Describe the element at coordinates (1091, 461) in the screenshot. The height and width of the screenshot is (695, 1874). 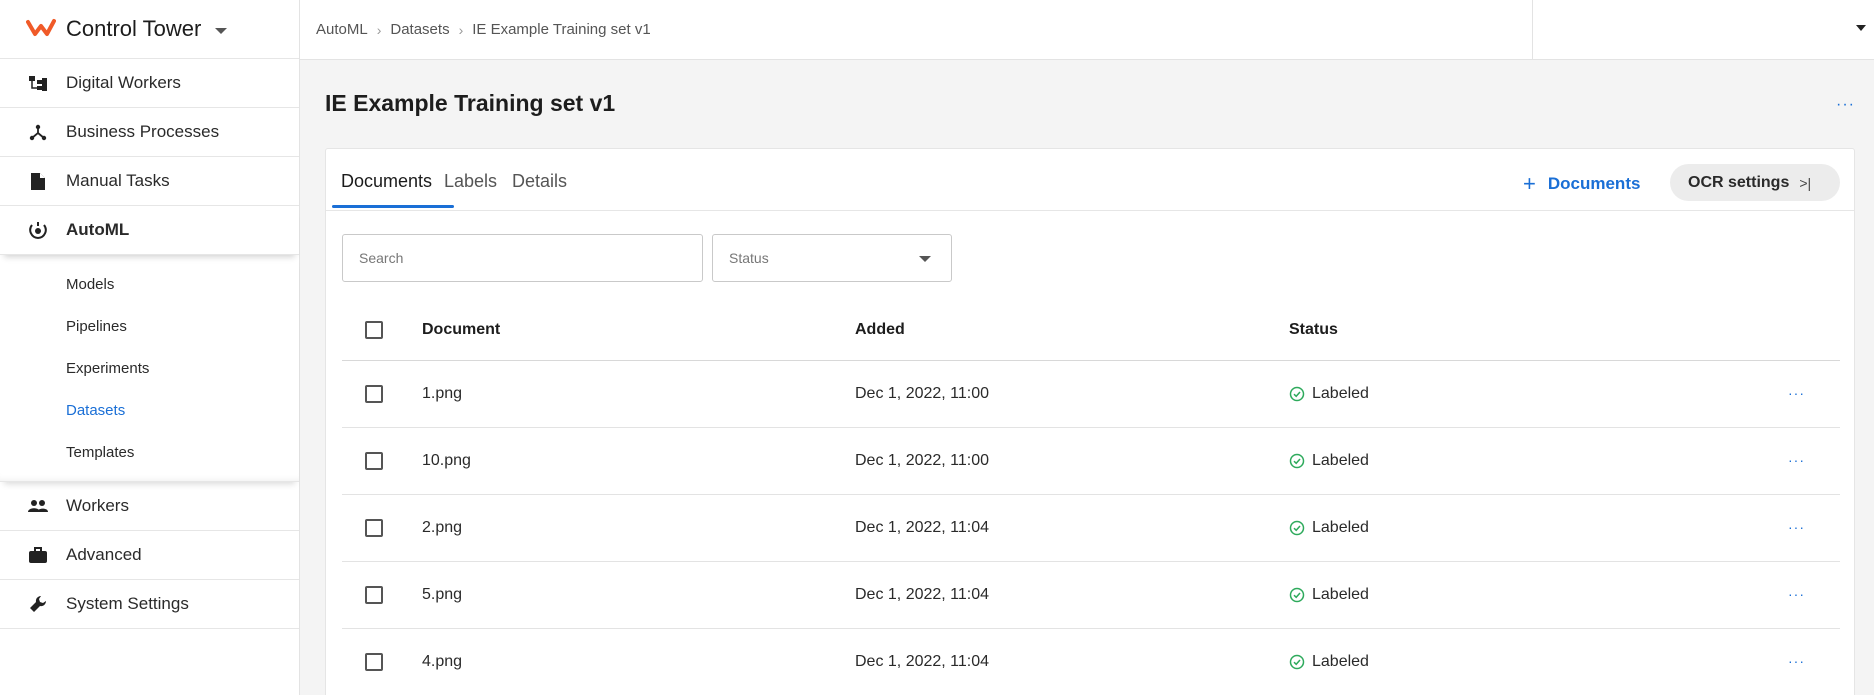
I see `table-row: 10.png Dec 1, 2022, 11:00 Labeled ···` at that location.